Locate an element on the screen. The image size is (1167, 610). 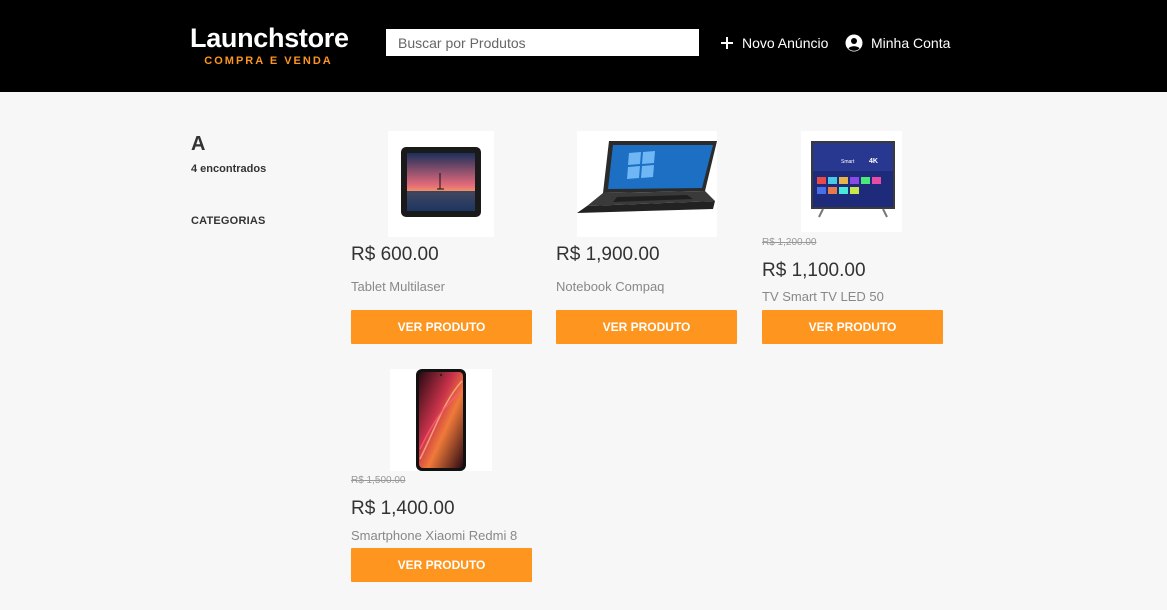
smartphone-image is located at coordinates (441, 420).